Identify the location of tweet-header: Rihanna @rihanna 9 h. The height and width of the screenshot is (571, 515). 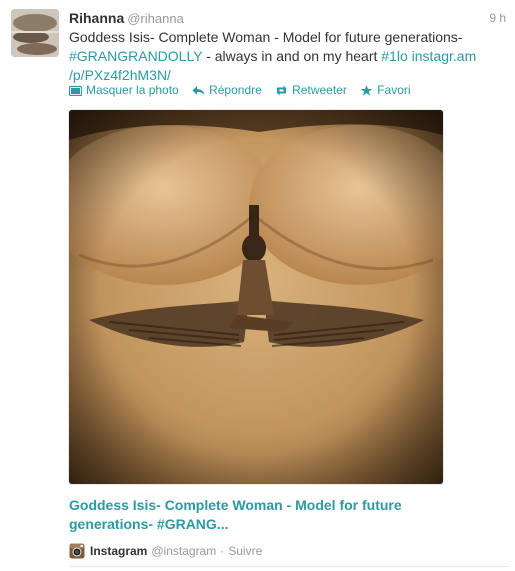
(289, 19).